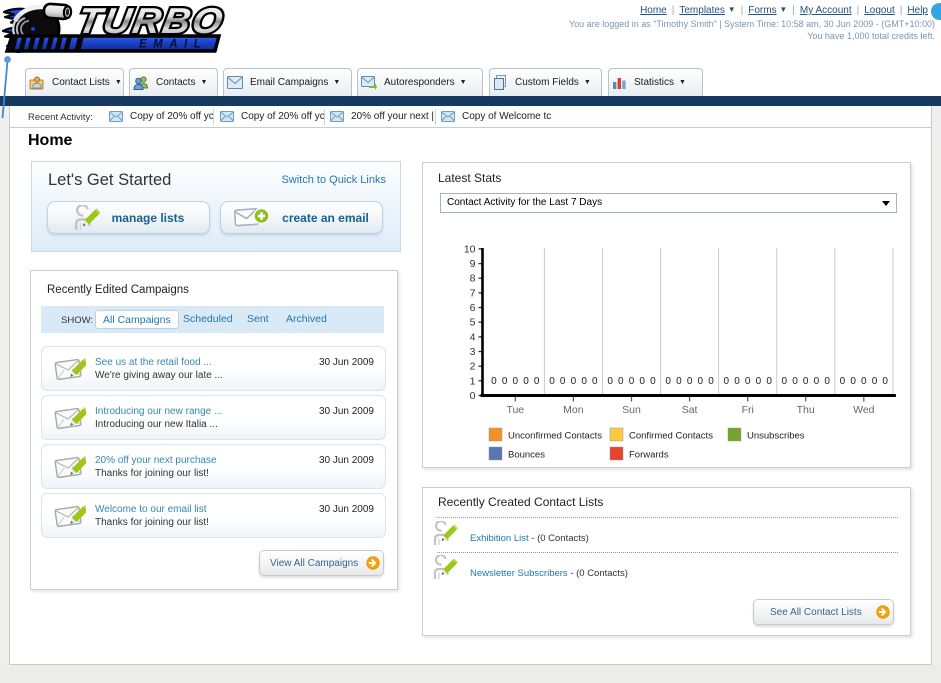 This screenshot has height=683, width=941. What do you see at coordinates (573, 410) in the screenshot?
I see `svg-text: Mon` at bounding box center [573, 410].